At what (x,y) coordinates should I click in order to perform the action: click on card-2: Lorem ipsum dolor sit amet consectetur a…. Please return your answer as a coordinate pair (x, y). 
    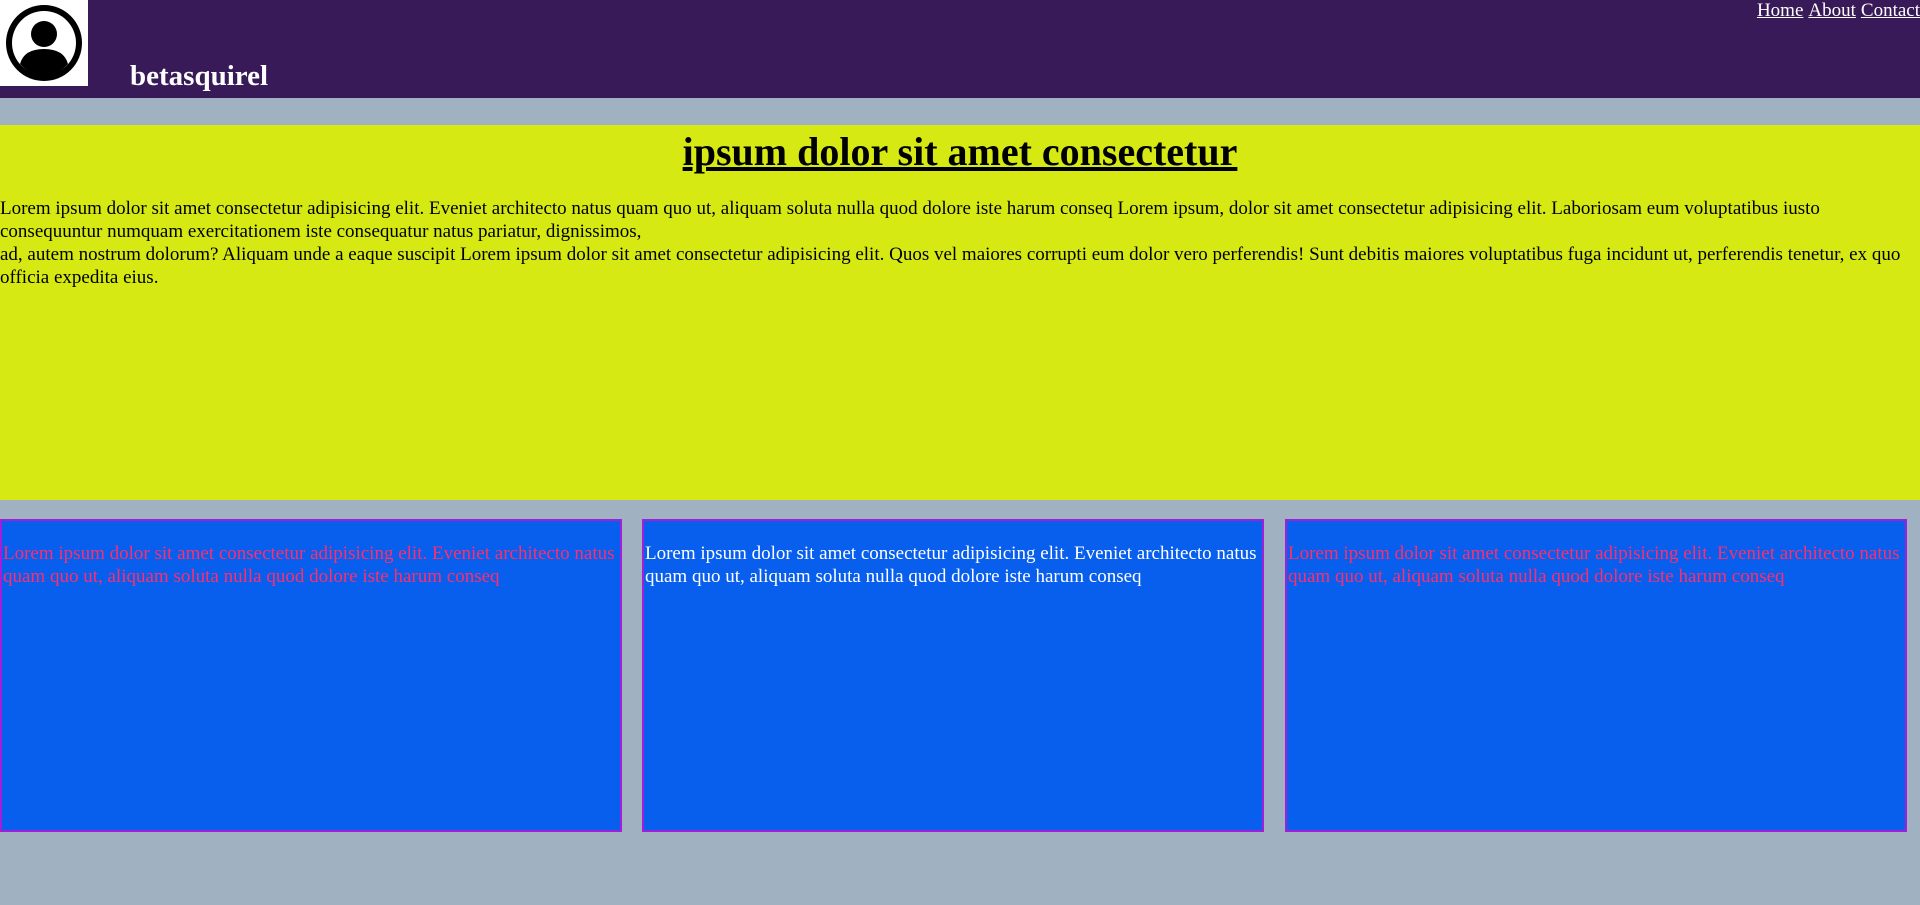
    Looking at the image, I should click on (953, 675).